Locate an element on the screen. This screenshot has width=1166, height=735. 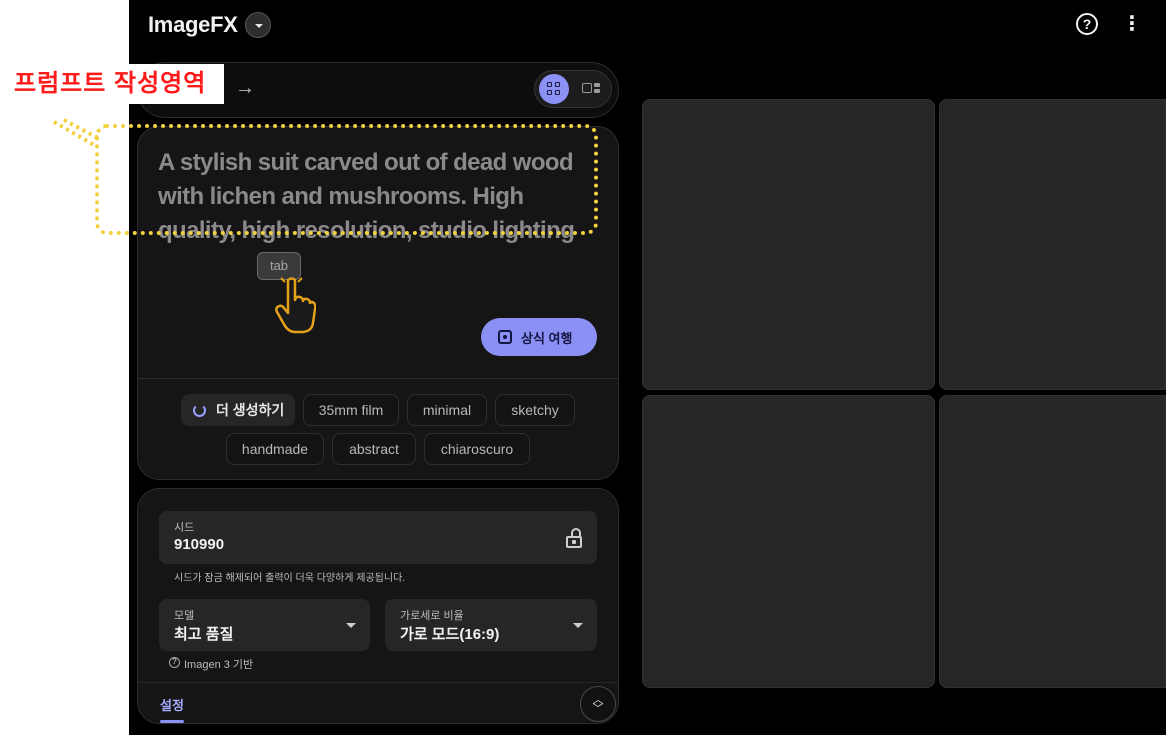
surprise-me-label: 상식 여행 is located at coordinates (547, 338).